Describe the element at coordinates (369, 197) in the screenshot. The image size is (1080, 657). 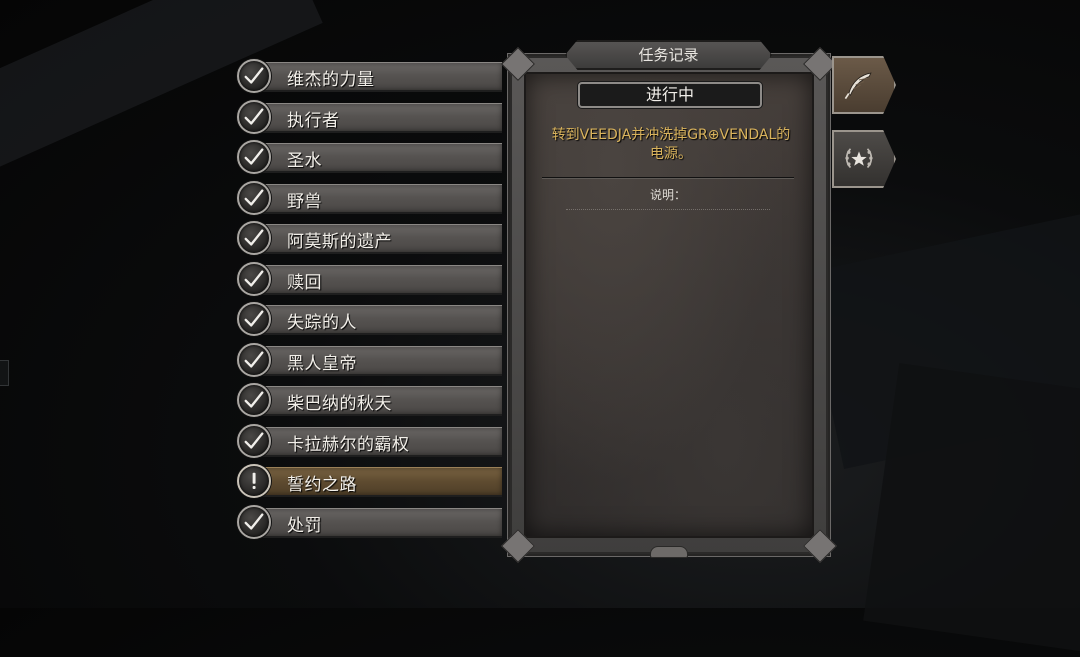
I see `quest-row: 野兽` at that location.